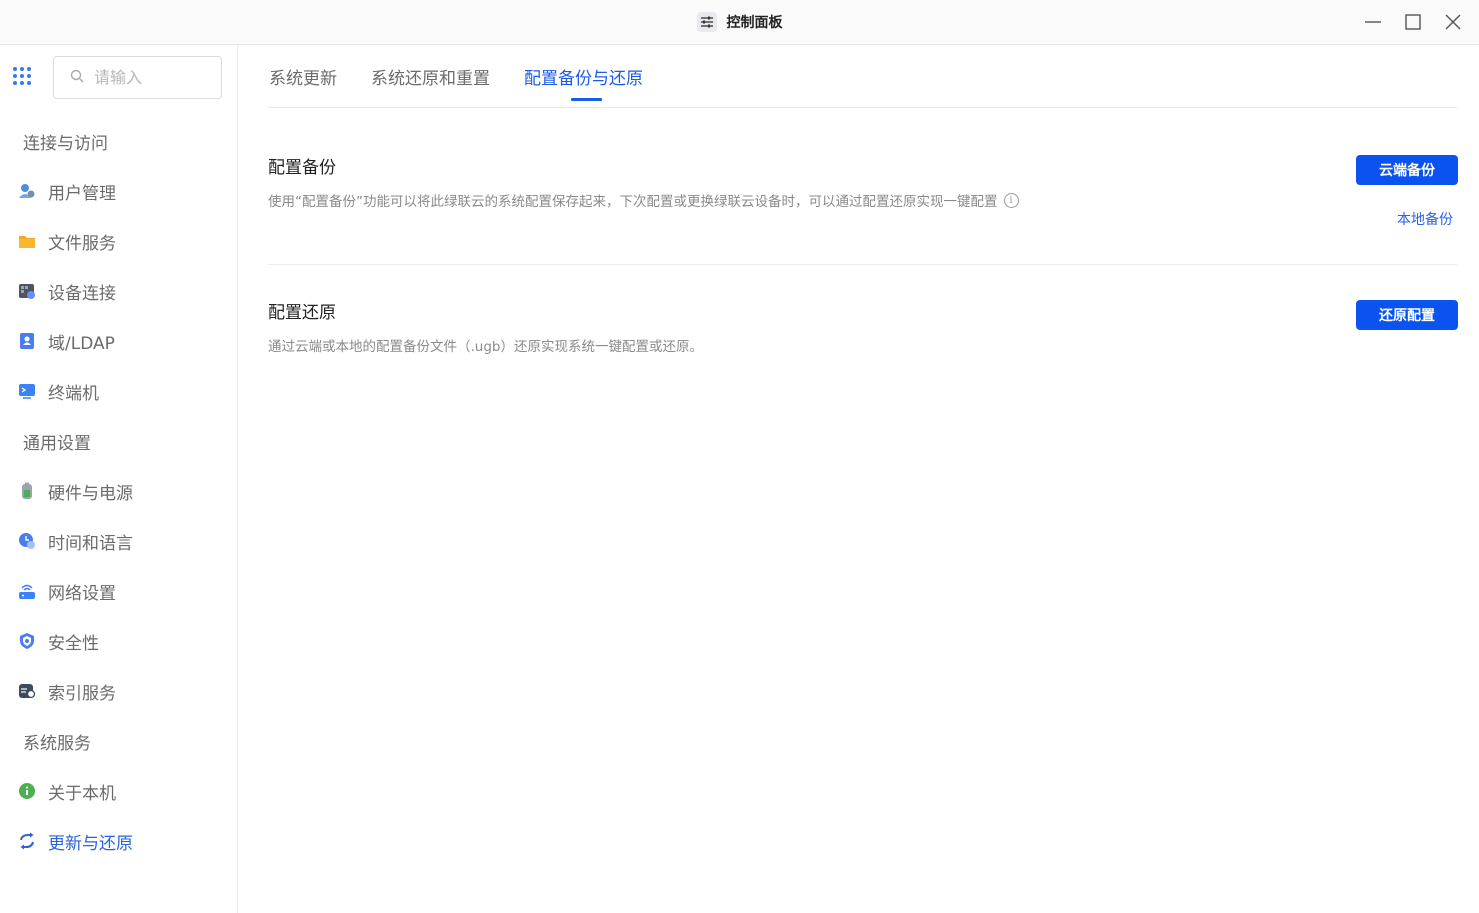 This screenshot has height=913, width=1479. Describe the element at coordinates (862, 264) in the screenshot. I see `section-divider` at that location.